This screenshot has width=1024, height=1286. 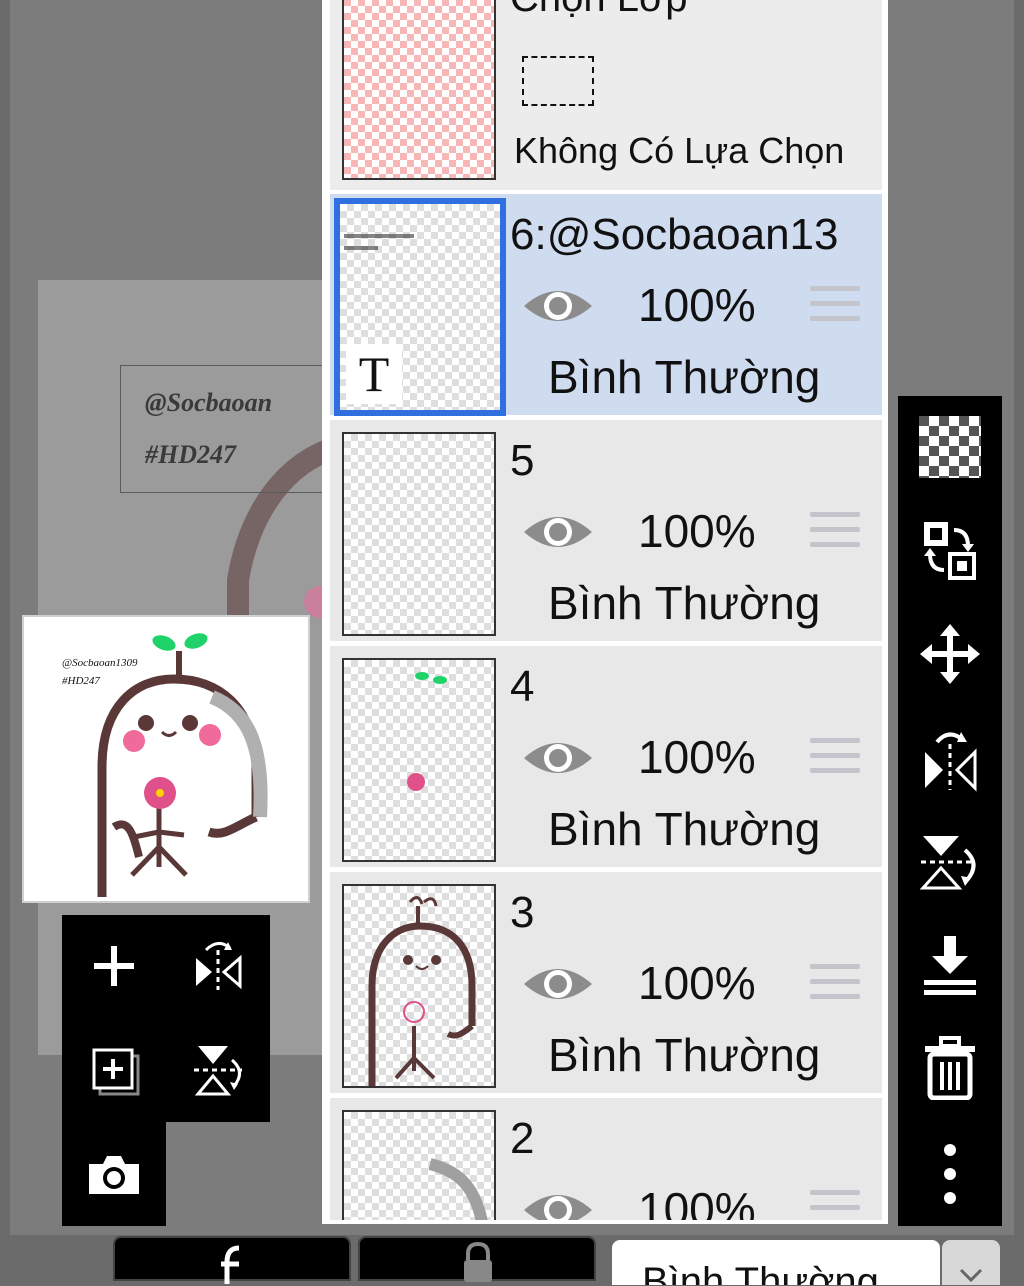 I want to click on trash-icon, so click(x=950, y=1068).